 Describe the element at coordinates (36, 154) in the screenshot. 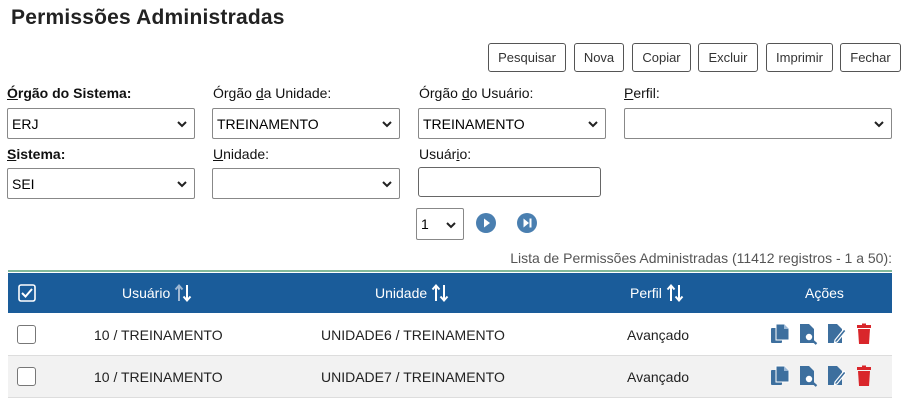

I see `sistema-label: Sistema:` at that location.